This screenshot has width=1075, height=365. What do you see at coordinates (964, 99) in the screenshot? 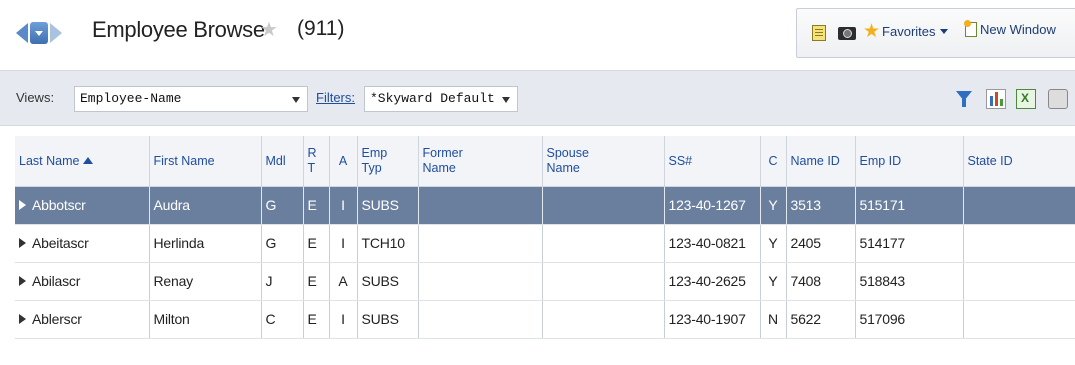
I see `filter-funnel-icon` at bounding box center [964, 99].